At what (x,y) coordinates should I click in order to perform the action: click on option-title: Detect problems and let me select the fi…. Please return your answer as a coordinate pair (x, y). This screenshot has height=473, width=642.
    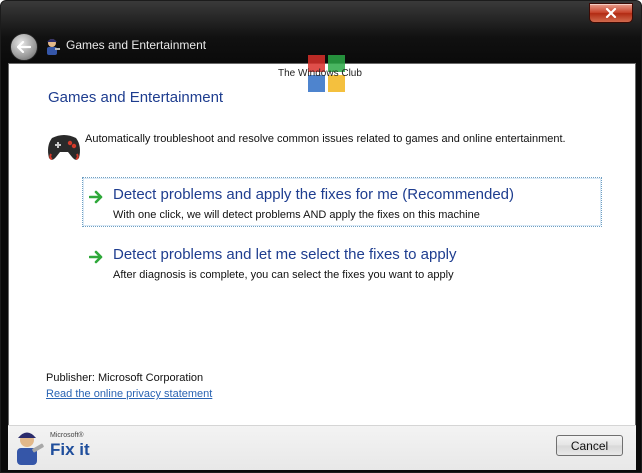
    Looking at the image, I should click on (285, 254).